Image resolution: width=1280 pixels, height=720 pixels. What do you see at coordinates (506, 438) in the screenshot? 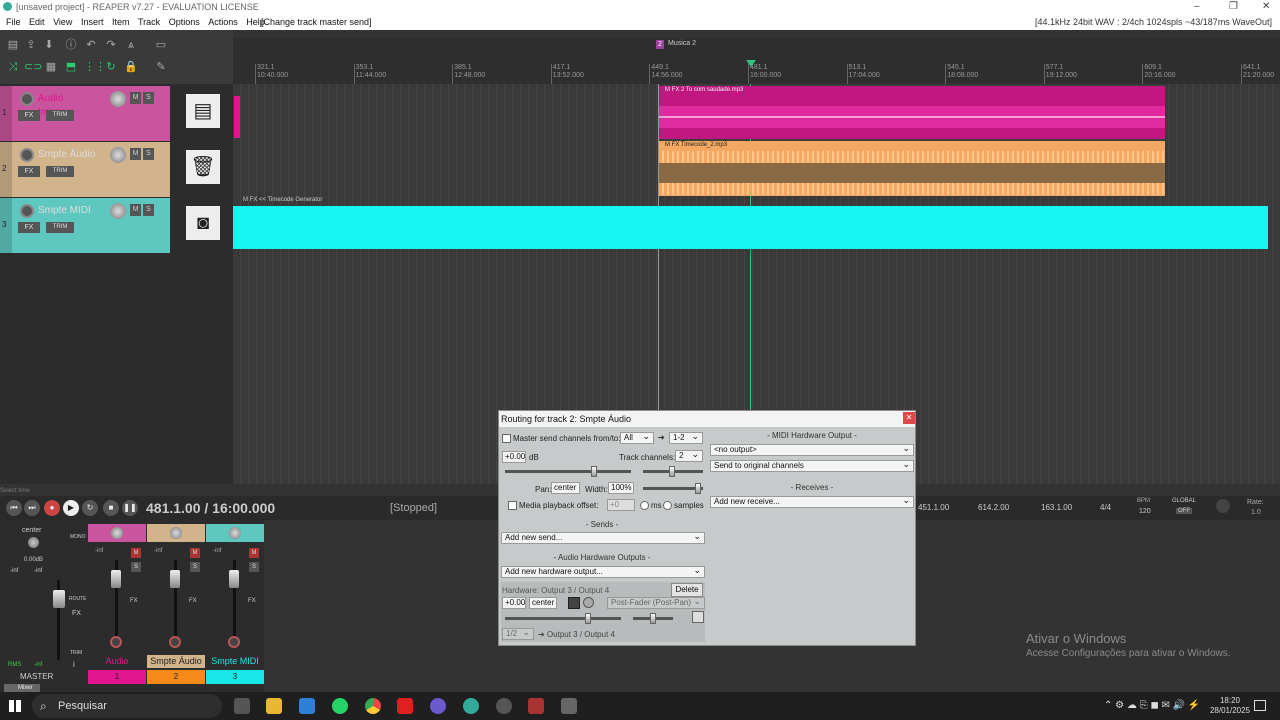
I see `master-send-checkbox` at bounding box center [506, 438].